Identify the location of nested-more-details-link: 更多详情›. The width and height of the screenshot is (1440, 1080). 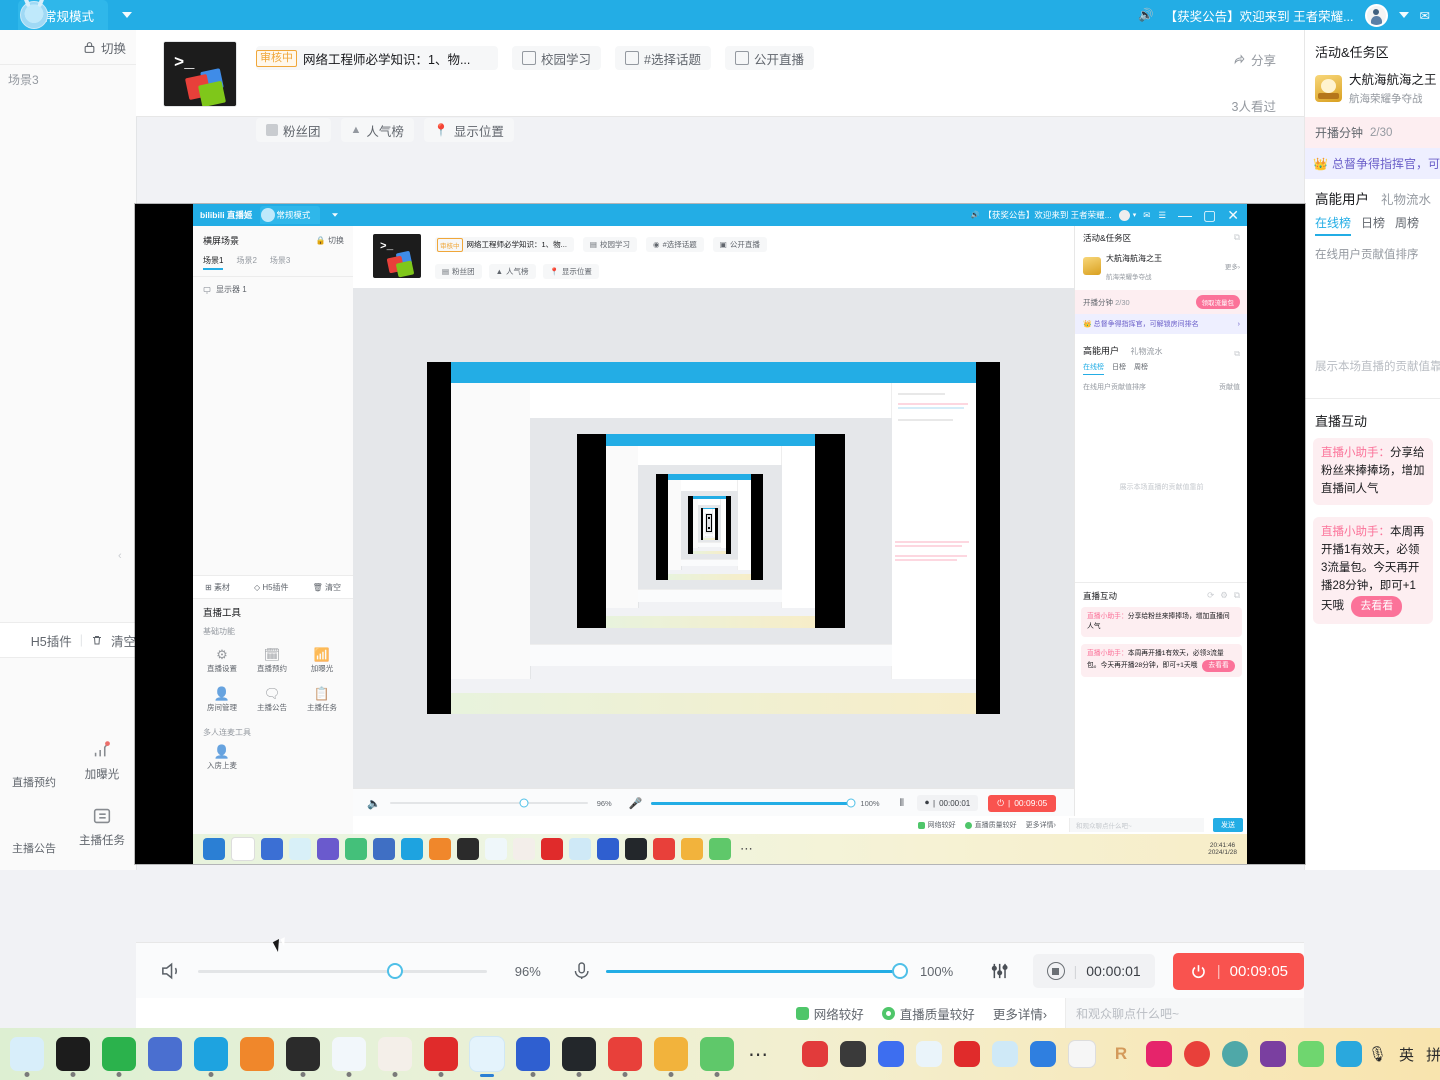
(1041, 825).